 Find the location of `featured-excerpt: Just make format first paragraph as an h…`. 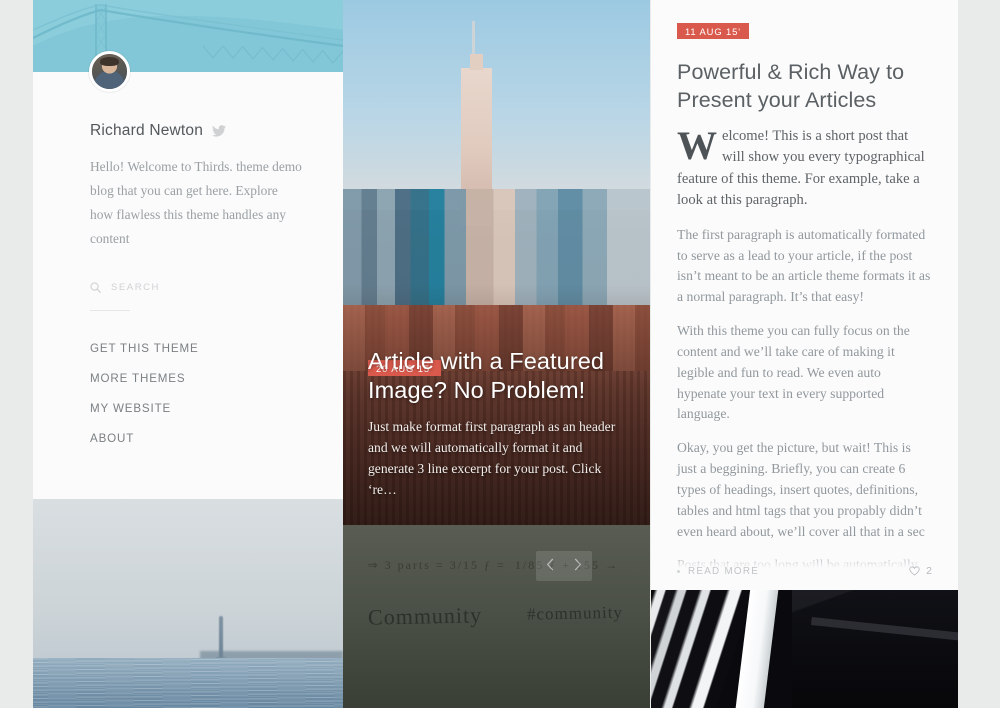

featured-excerpt: Just make format first paragraph as an h… is located at coordinates (492, 457).